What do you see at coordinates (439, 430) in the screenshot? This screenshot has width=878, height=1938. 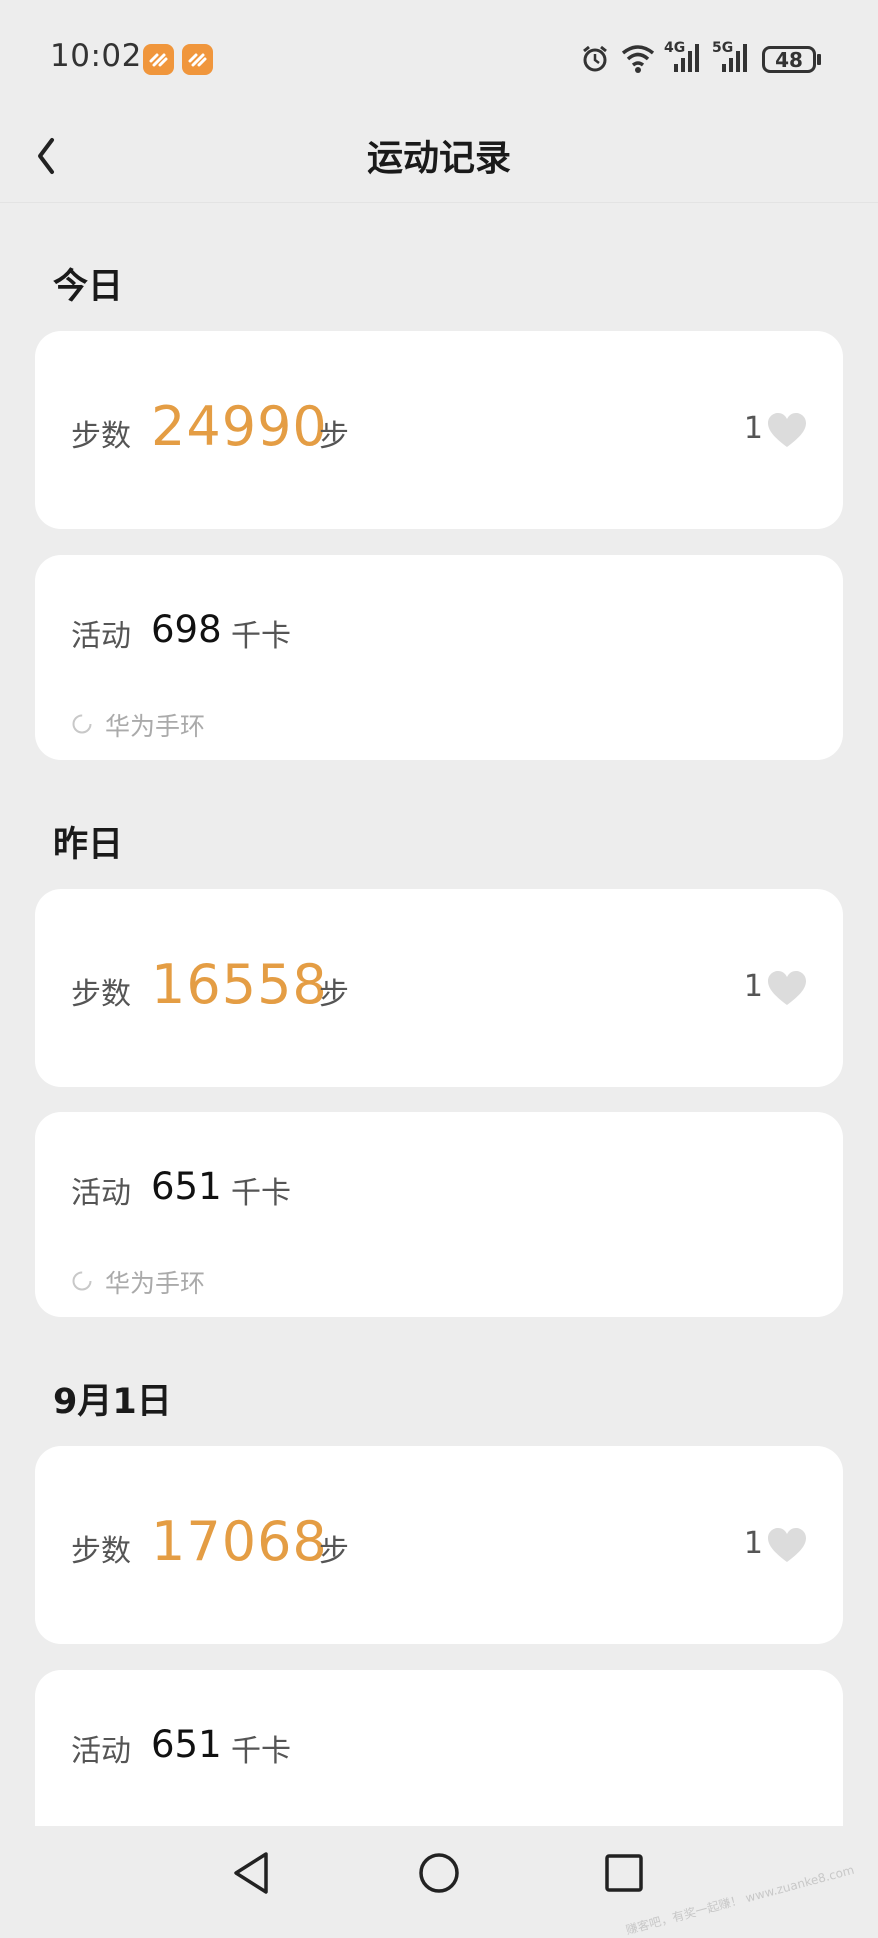 I see `steps-card: 步数 24990 步 1` at bounding box center [439, 430].